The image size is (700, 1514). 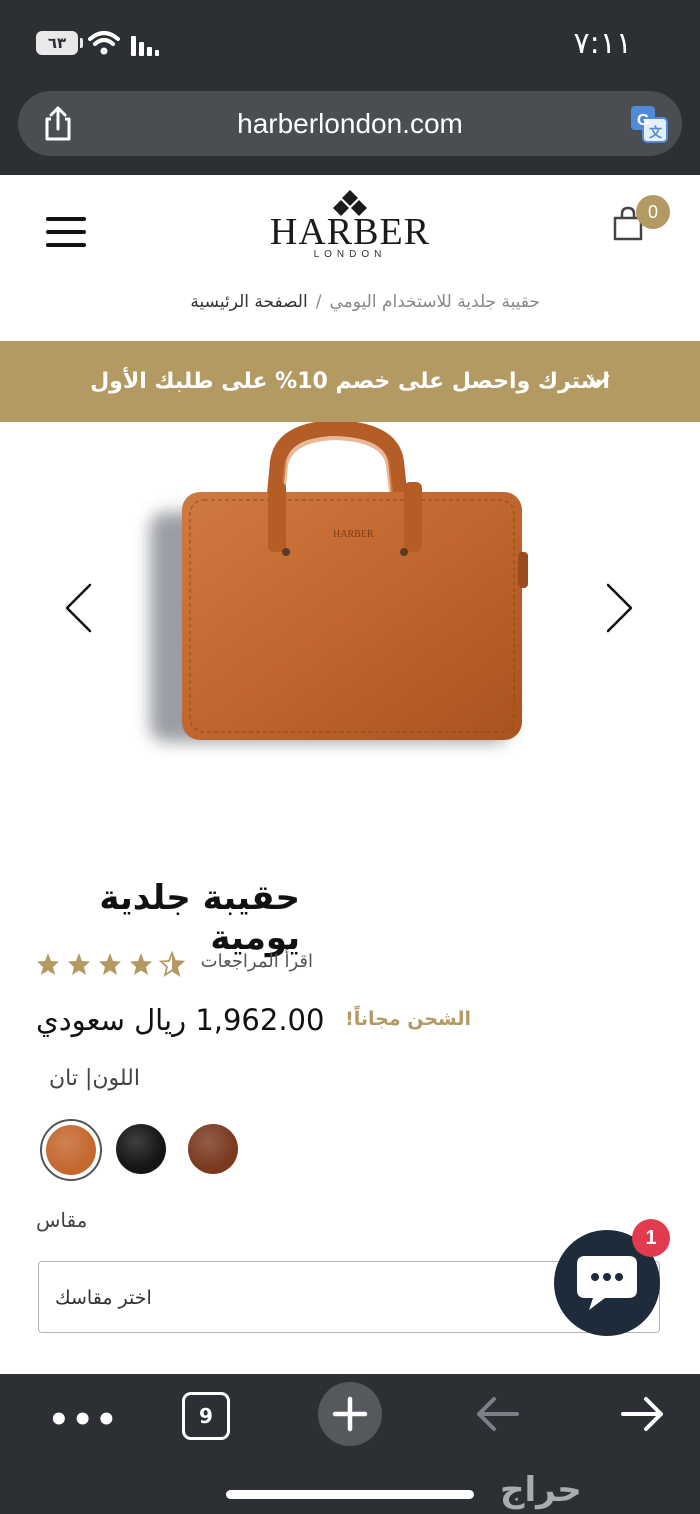 What do you see at coordinates (57, 43) in the screenshot?
I see `battery-indicator: ٦٣` at bounding box center [57, 43].